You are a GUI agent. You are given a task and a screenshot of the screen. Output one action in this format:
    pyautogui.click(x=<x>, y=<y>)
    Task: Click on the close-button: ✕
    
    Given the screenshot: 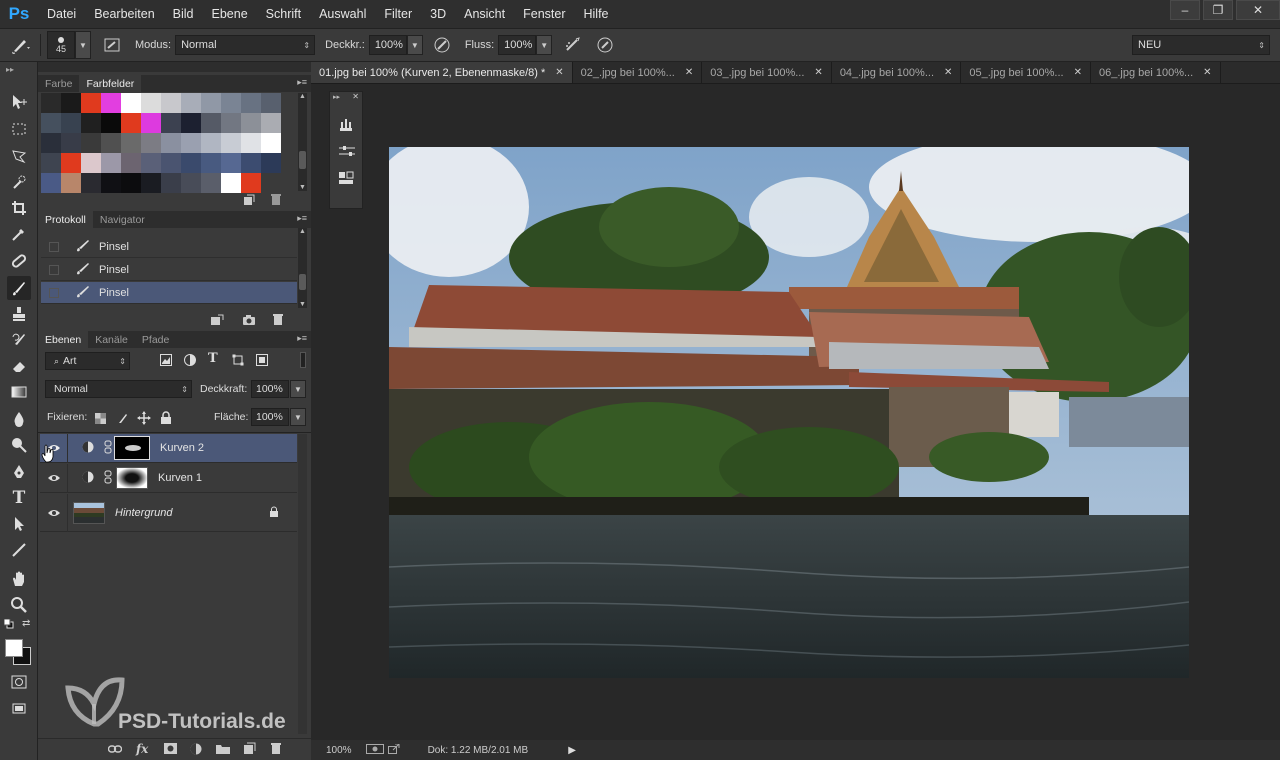 What is the action you would take?
    pyautogui.click(x=1258, y=10)
    